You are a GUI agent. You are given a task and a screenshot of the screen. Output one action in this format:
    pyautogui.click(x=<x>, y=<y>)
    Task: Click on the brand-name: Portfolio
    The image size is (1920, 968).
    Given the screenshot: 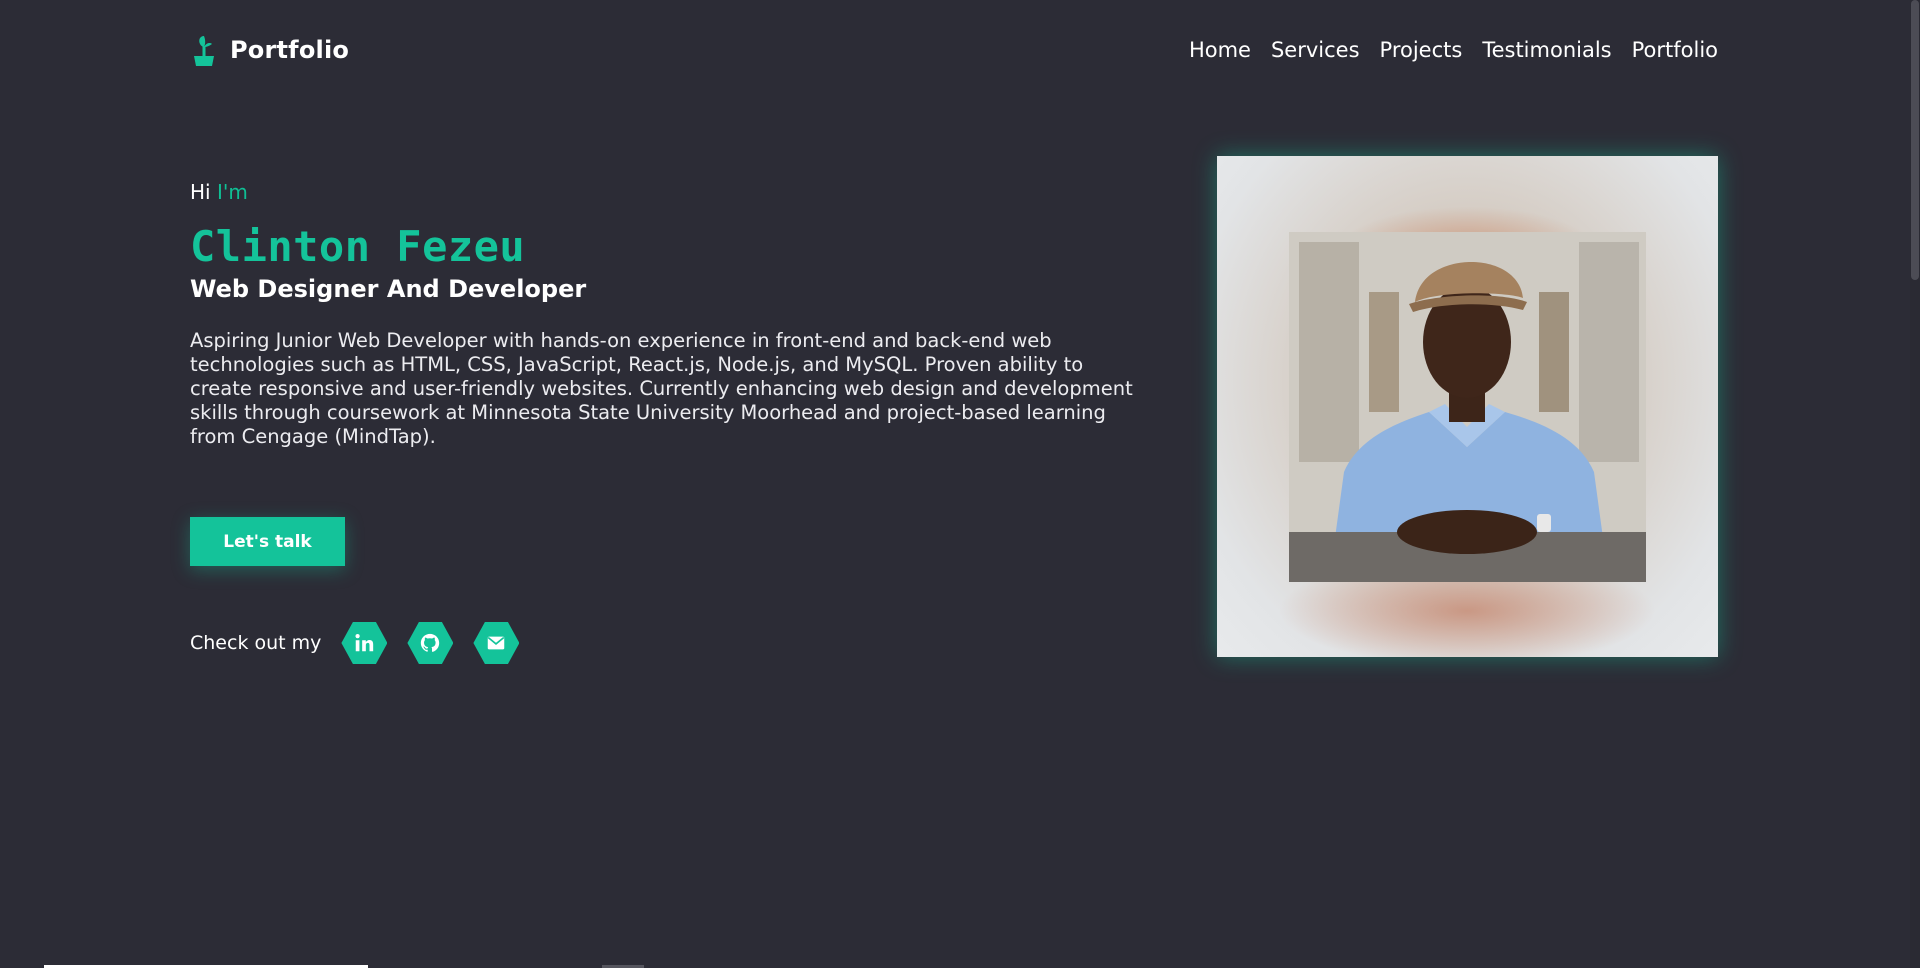 What is the action you would take?
    pyautogui.click(x=290, y=50)
    